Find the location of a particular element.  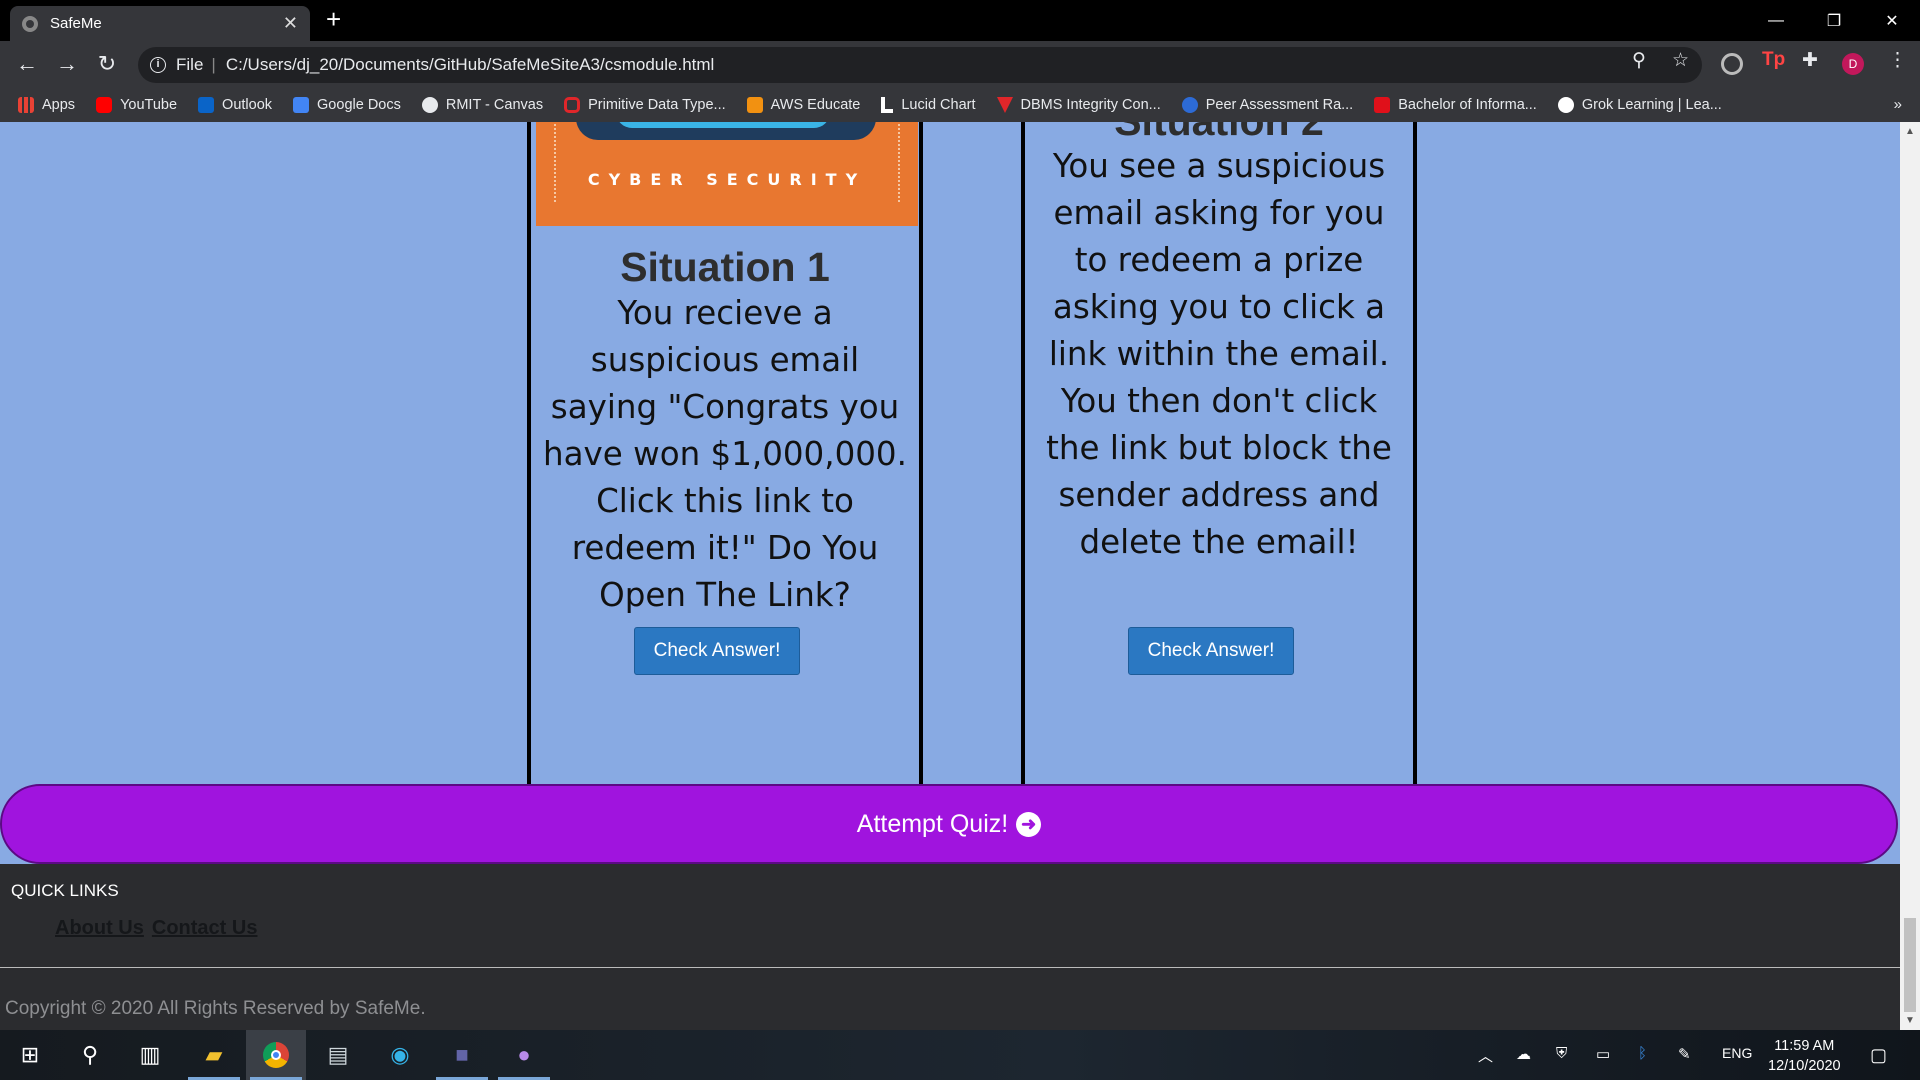

start-windows-icon: ⊞ is located at coordinates (30, 1055).